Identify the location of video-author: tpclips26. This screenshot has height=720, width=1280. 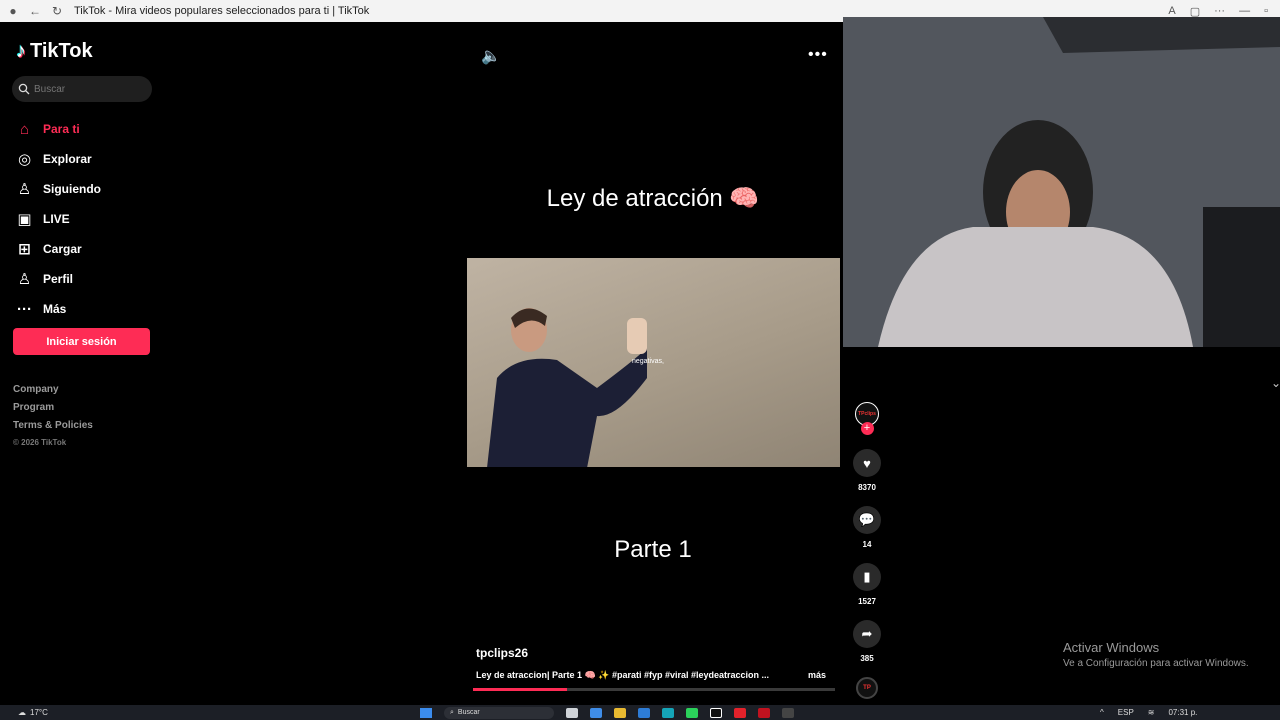
(502, 653).